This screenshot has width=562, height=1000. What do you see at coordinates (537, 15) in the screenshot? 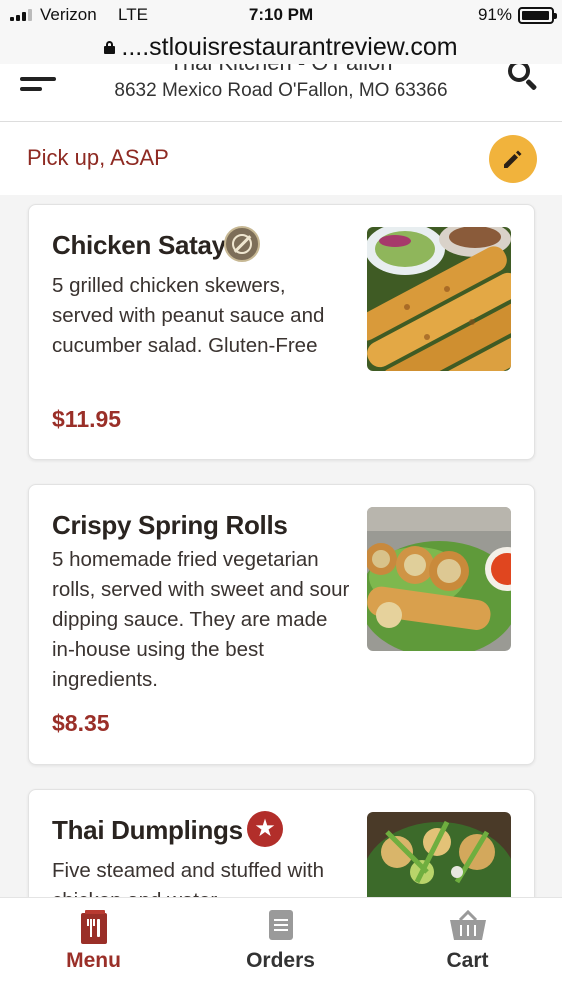
I see `battery-icon` at bounding box center [537, 15].